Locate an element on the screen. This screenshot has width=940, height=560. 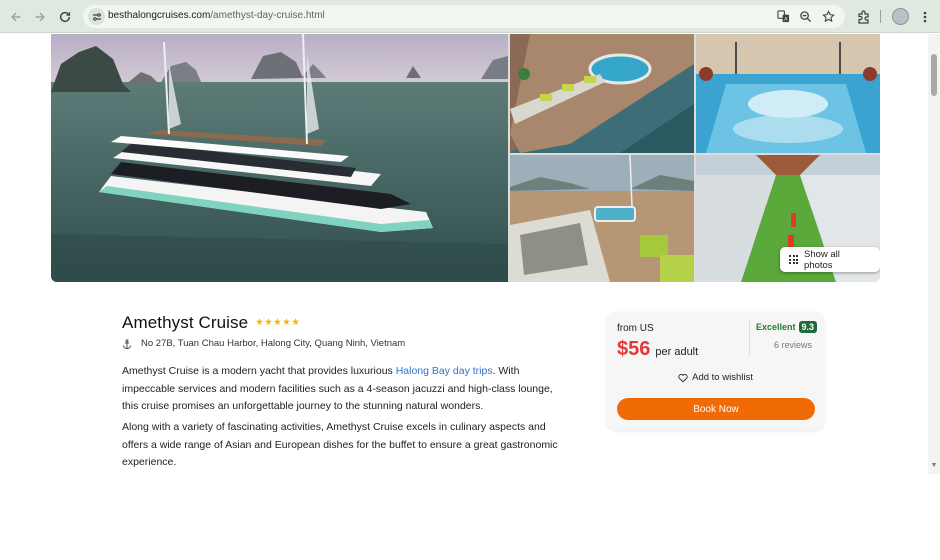
profile-avatar is located at coordinates (900, 16).